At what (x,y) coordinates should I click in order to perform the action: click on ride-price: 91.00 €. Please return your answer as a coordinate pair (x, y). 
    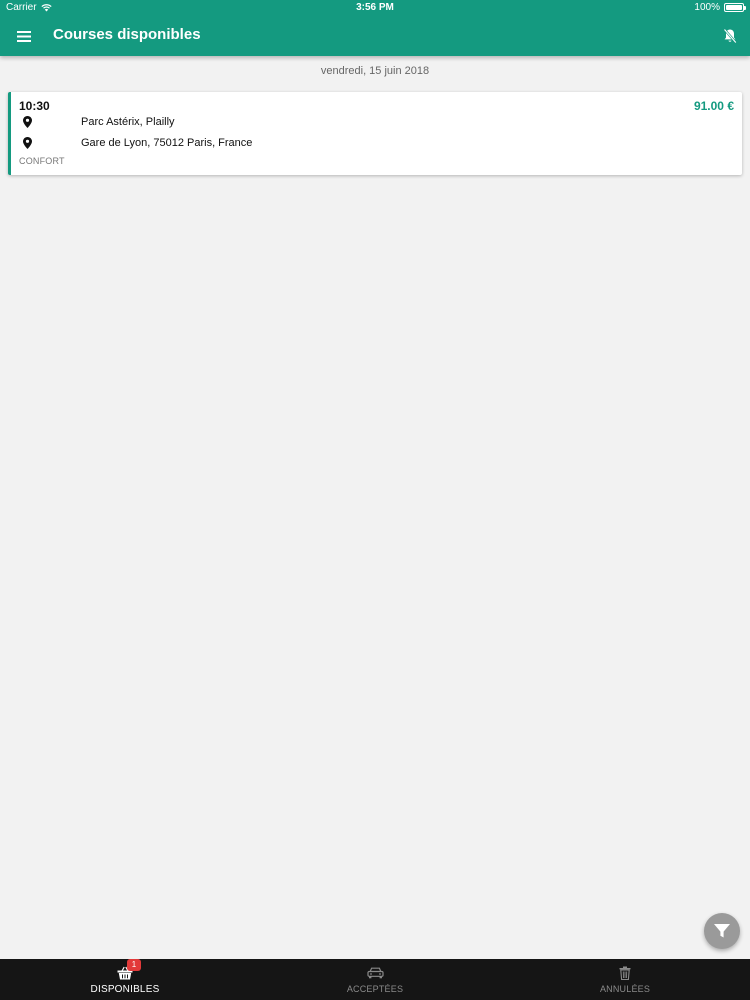
    Looking at the image, I should click on (713, 106).